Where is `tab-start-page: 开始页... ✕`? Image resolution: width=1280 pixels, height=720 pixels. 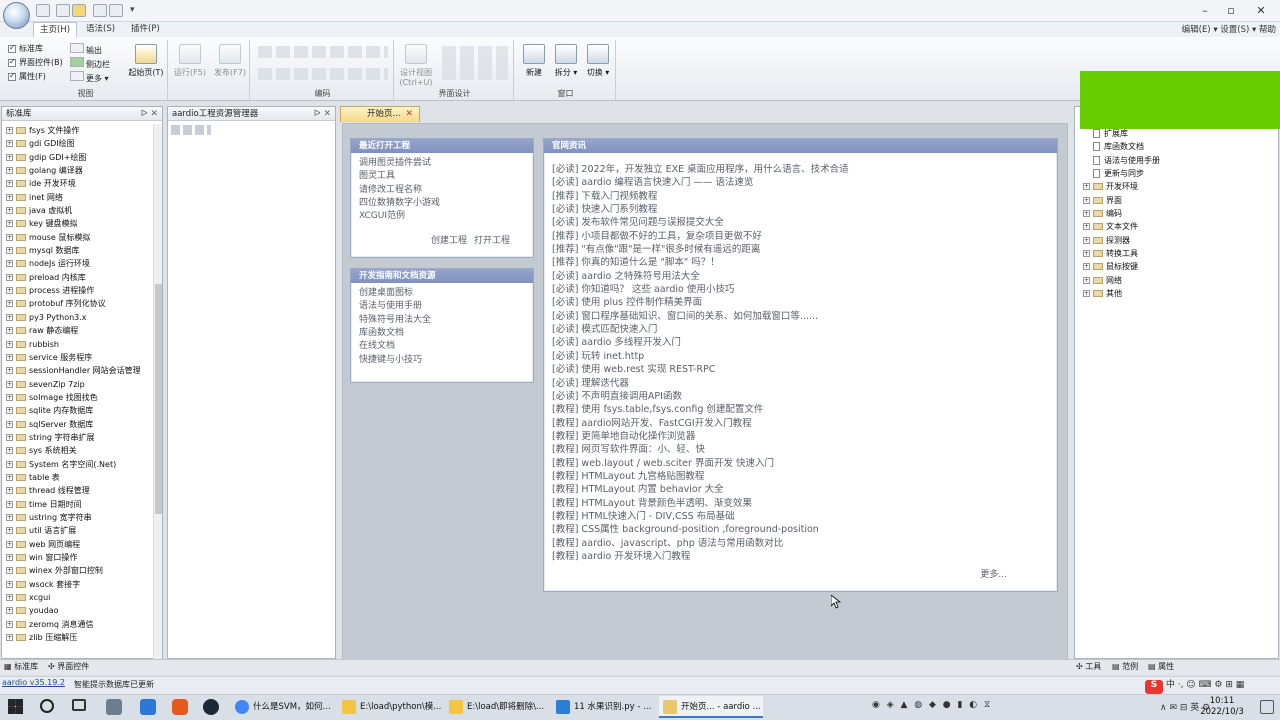 tab-start-page: 开始页... ✕ is located at coordinates (380, 114).